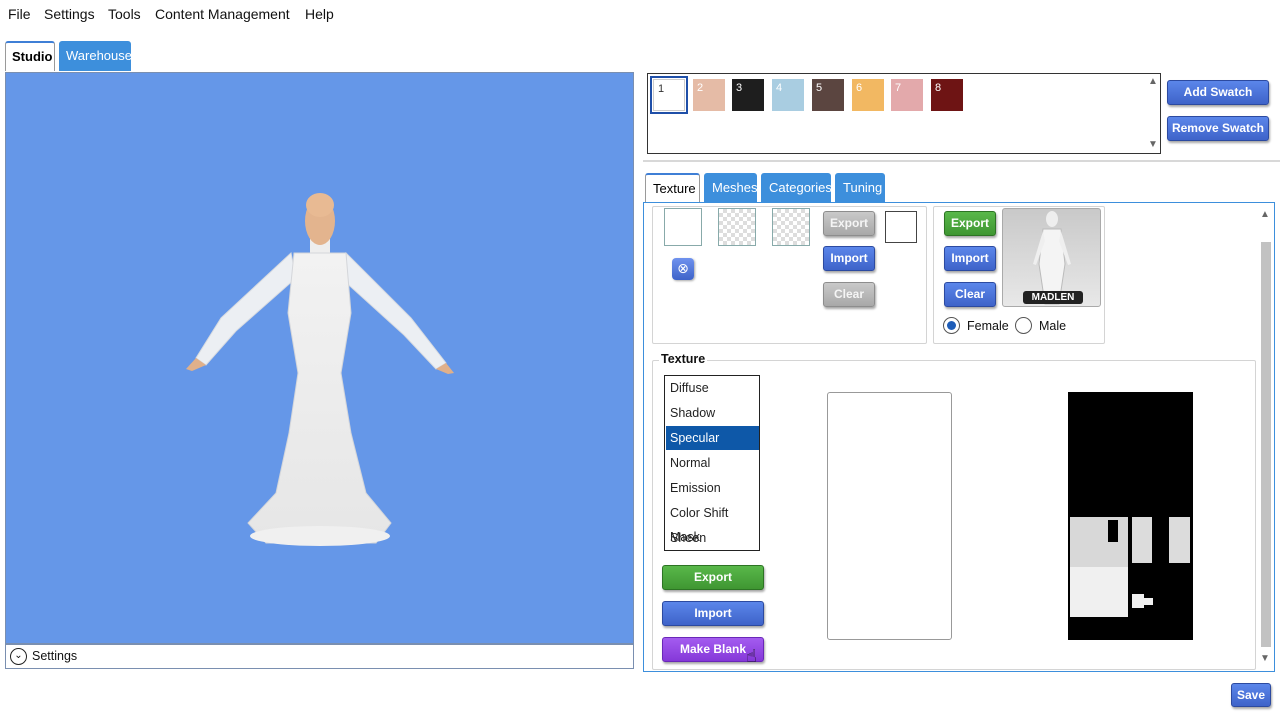 This screenshot has width=1280, height=716. What do you see at coordinates (319, 14) in the screenshot?
I see `menu-help: Help` at bounding box center [319, 14].